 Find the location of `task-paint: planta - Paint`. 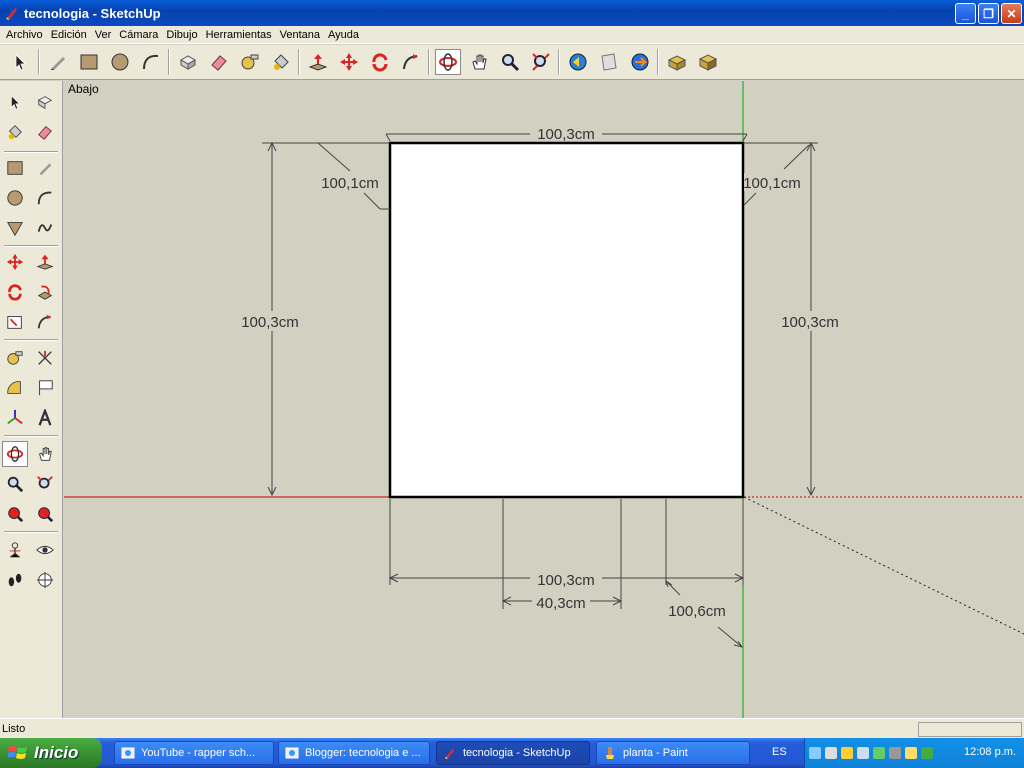

task-paint: planta - Paint is located at coordinates (673, 753).